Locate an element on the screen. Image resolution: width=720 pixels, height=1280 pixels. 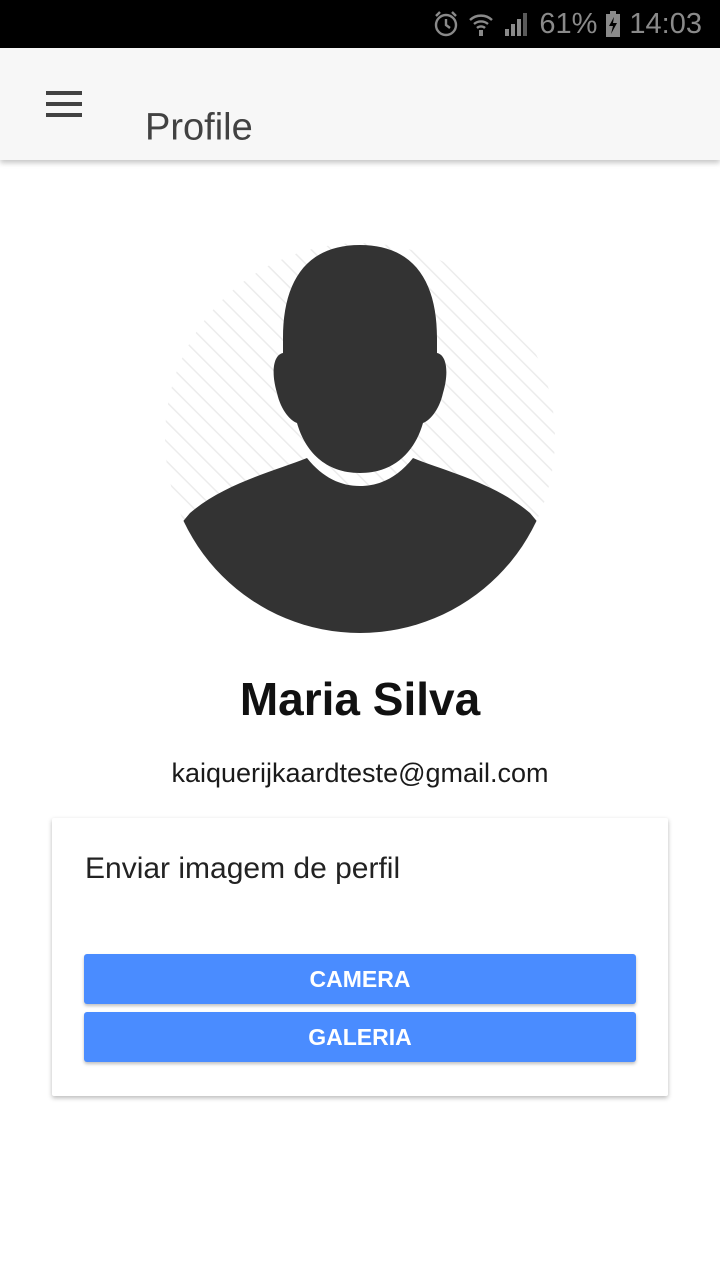
user-name: Maria Silva is located at coordinates (360, 699).